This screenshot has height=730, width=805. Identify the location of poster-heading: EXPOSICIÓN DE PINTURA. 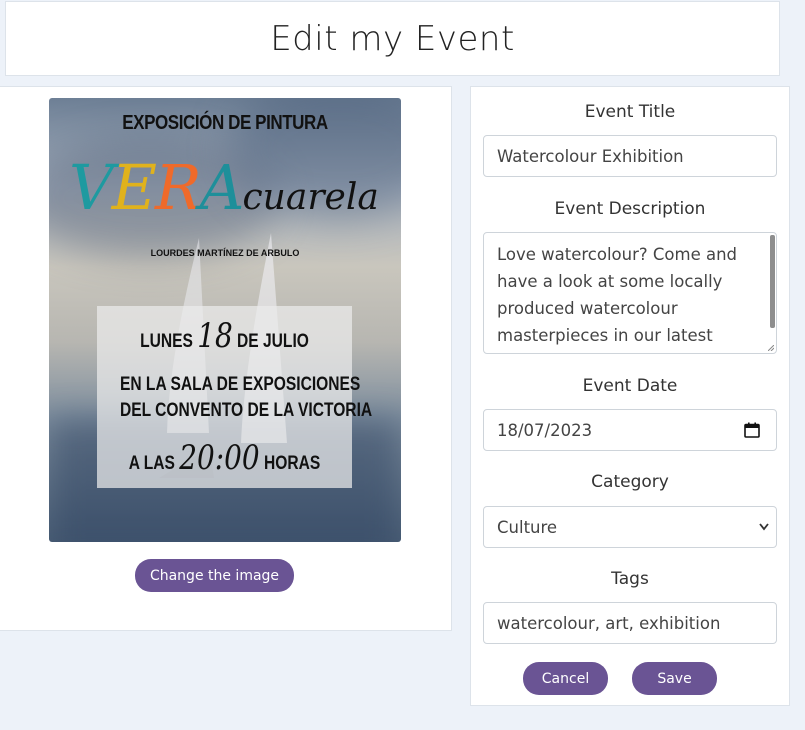
(225, 123).